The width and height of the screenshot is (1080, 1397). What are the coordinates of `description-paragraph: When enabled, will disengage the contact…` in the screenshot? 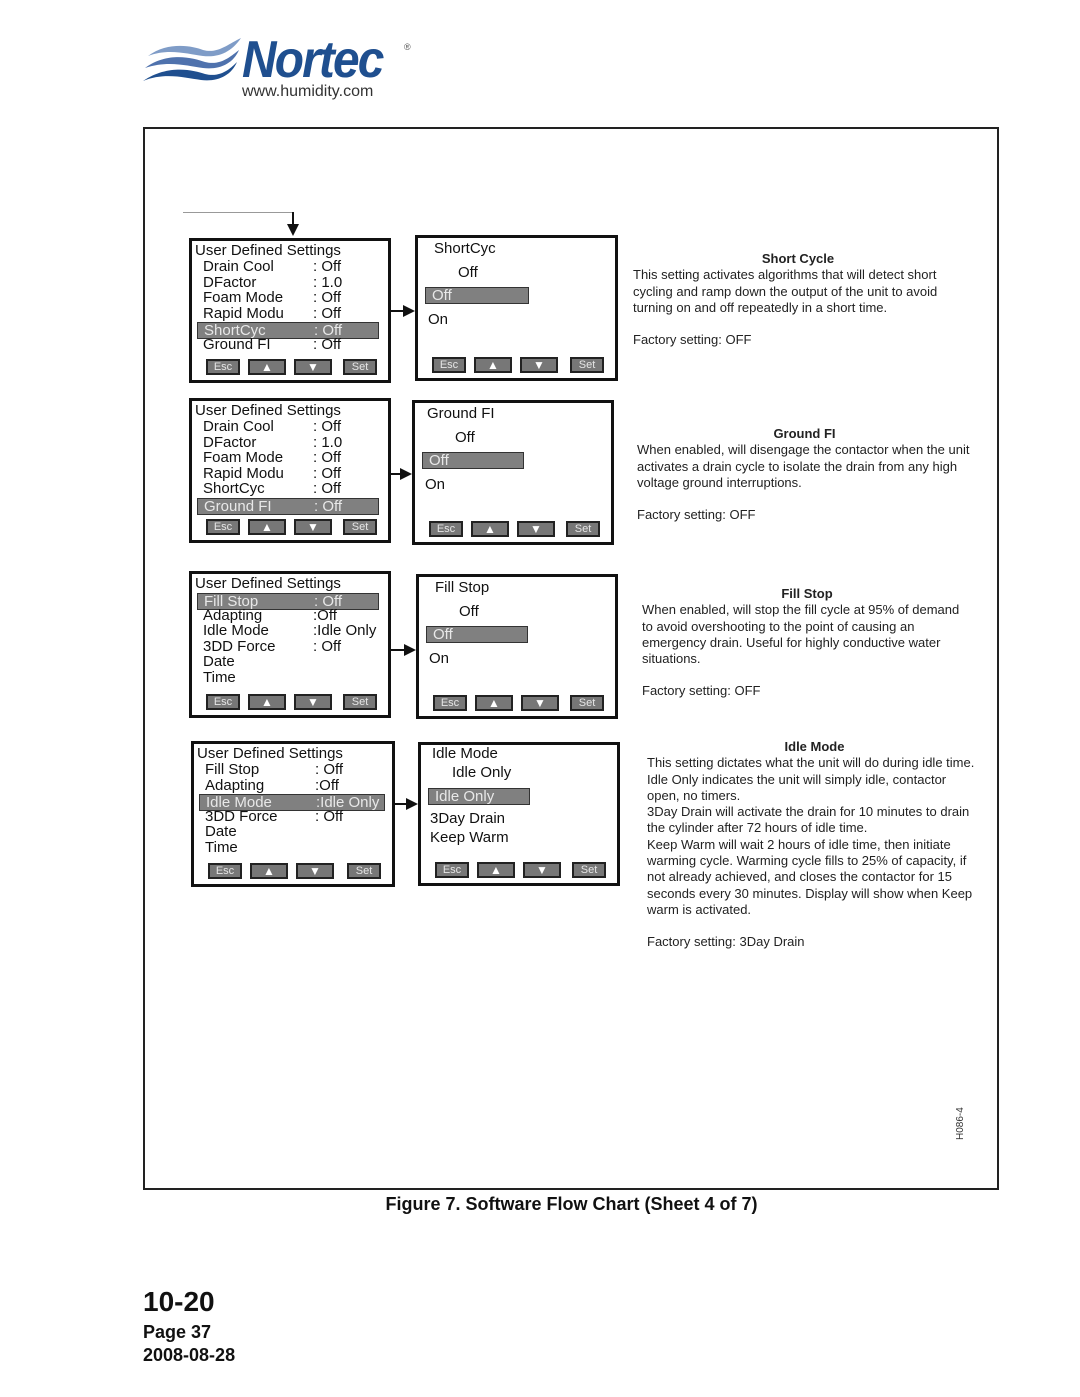 It's located at (803, 466).